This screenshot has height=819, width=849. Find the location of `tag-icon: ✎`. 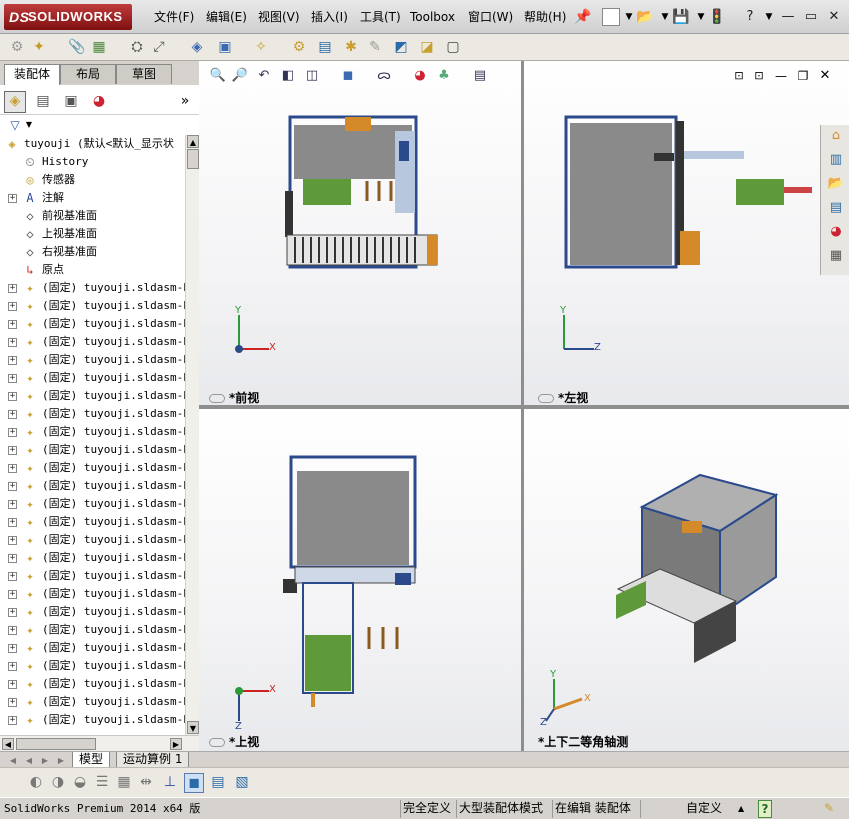

tag-icon: ✎ is located at coordinates (829, 809).